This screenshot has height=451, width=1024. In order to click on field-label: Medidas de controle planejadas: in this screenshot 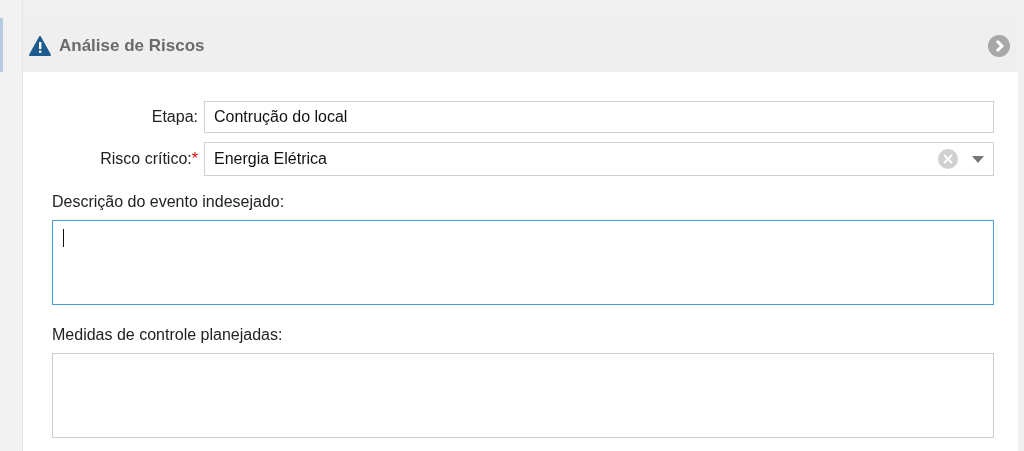, I will do `click(168, 335)`.